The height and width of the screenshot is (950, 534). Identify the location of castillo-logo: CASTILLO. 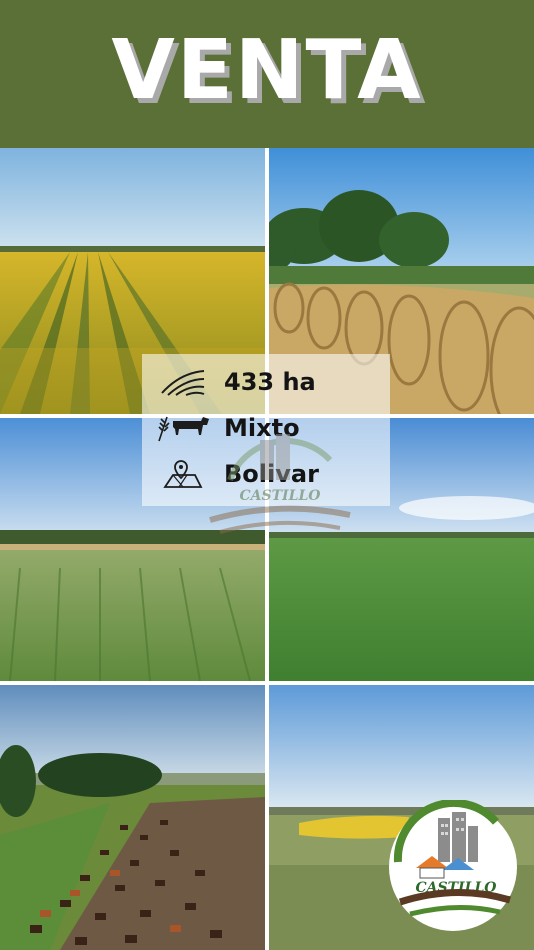
(453, 866).